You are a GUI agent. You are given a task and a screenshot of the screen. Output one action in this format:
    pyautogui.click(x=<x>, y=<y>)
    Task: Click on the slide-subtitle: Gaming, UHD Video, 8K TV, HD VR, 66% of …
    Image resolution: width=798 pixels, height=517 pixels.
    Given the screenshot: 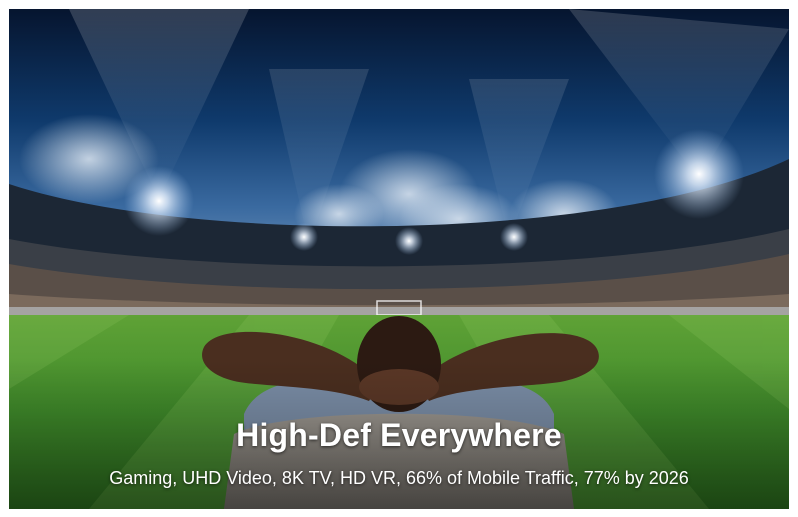 What is the action you would take?
    pyautogui.click(x=399, y=478)
    